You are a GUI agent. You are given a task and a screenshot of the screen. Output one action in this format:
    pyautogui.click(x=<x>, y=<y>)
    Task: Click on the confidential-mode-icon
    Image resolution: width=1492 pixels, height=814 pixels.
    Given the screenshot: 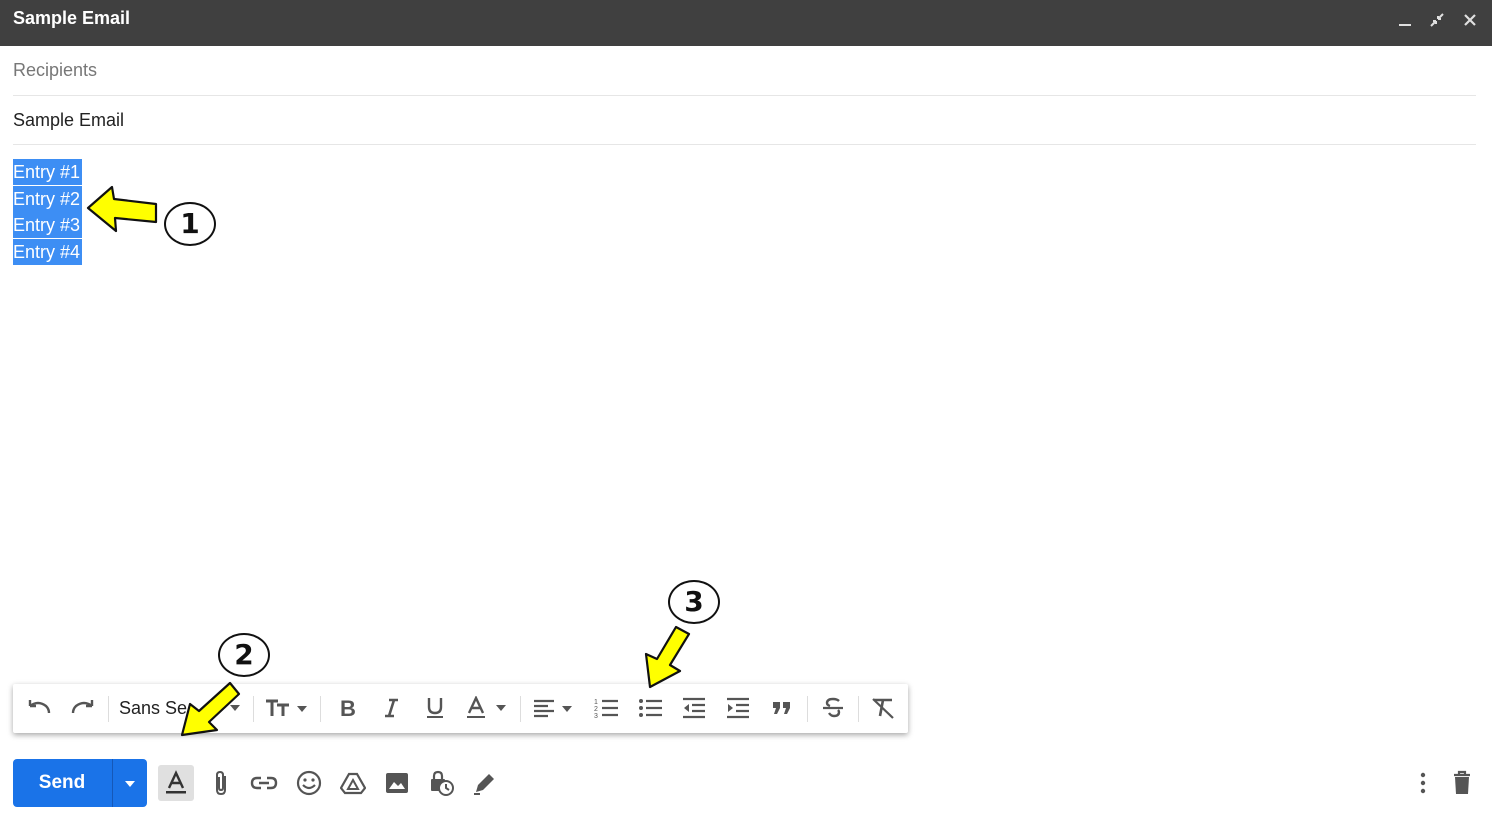 What is the action you would take?
    pyautogui.click(x=441, y=783)
    